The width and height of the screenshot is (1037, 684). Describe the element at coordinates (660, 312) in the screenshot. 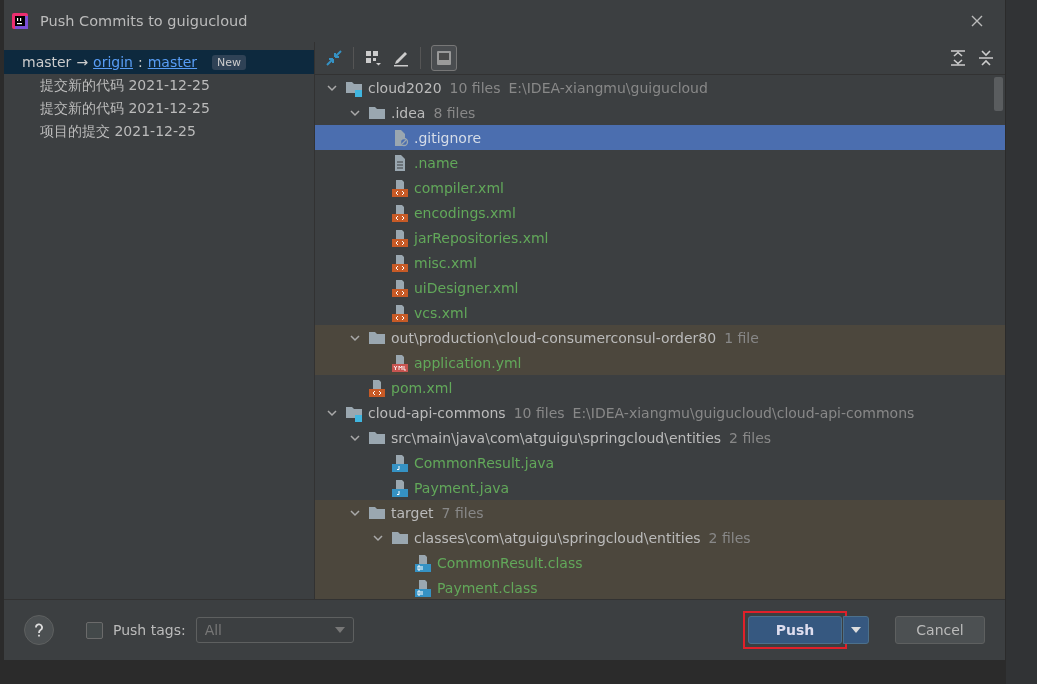

I see `file-row: vcs.xml` at that location.